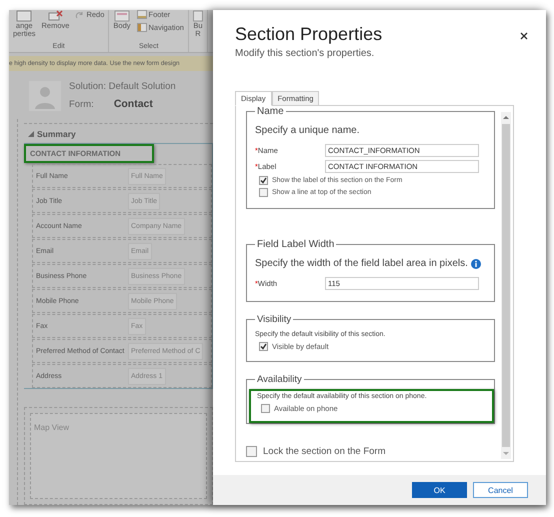 This screenshot has height=517, width=554. I want to click on cancel-button: Cancel, so click(500, 490).